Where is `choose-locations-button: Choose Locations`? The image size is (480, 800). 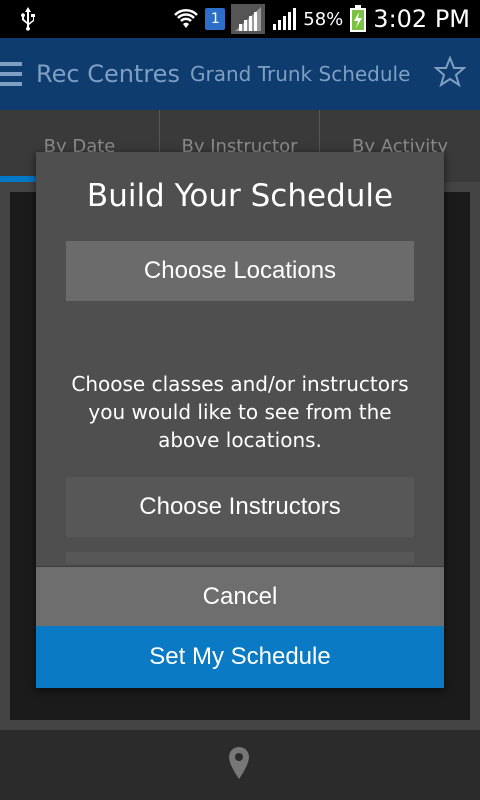
choose-locations-button: Choose Locations is located at coordinates (240, 271).